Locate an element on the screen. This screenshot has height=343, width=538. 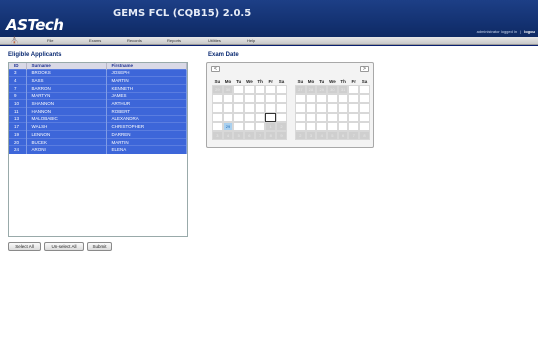
calendar-day-cell: 7 is located at coordinates (260, 135).